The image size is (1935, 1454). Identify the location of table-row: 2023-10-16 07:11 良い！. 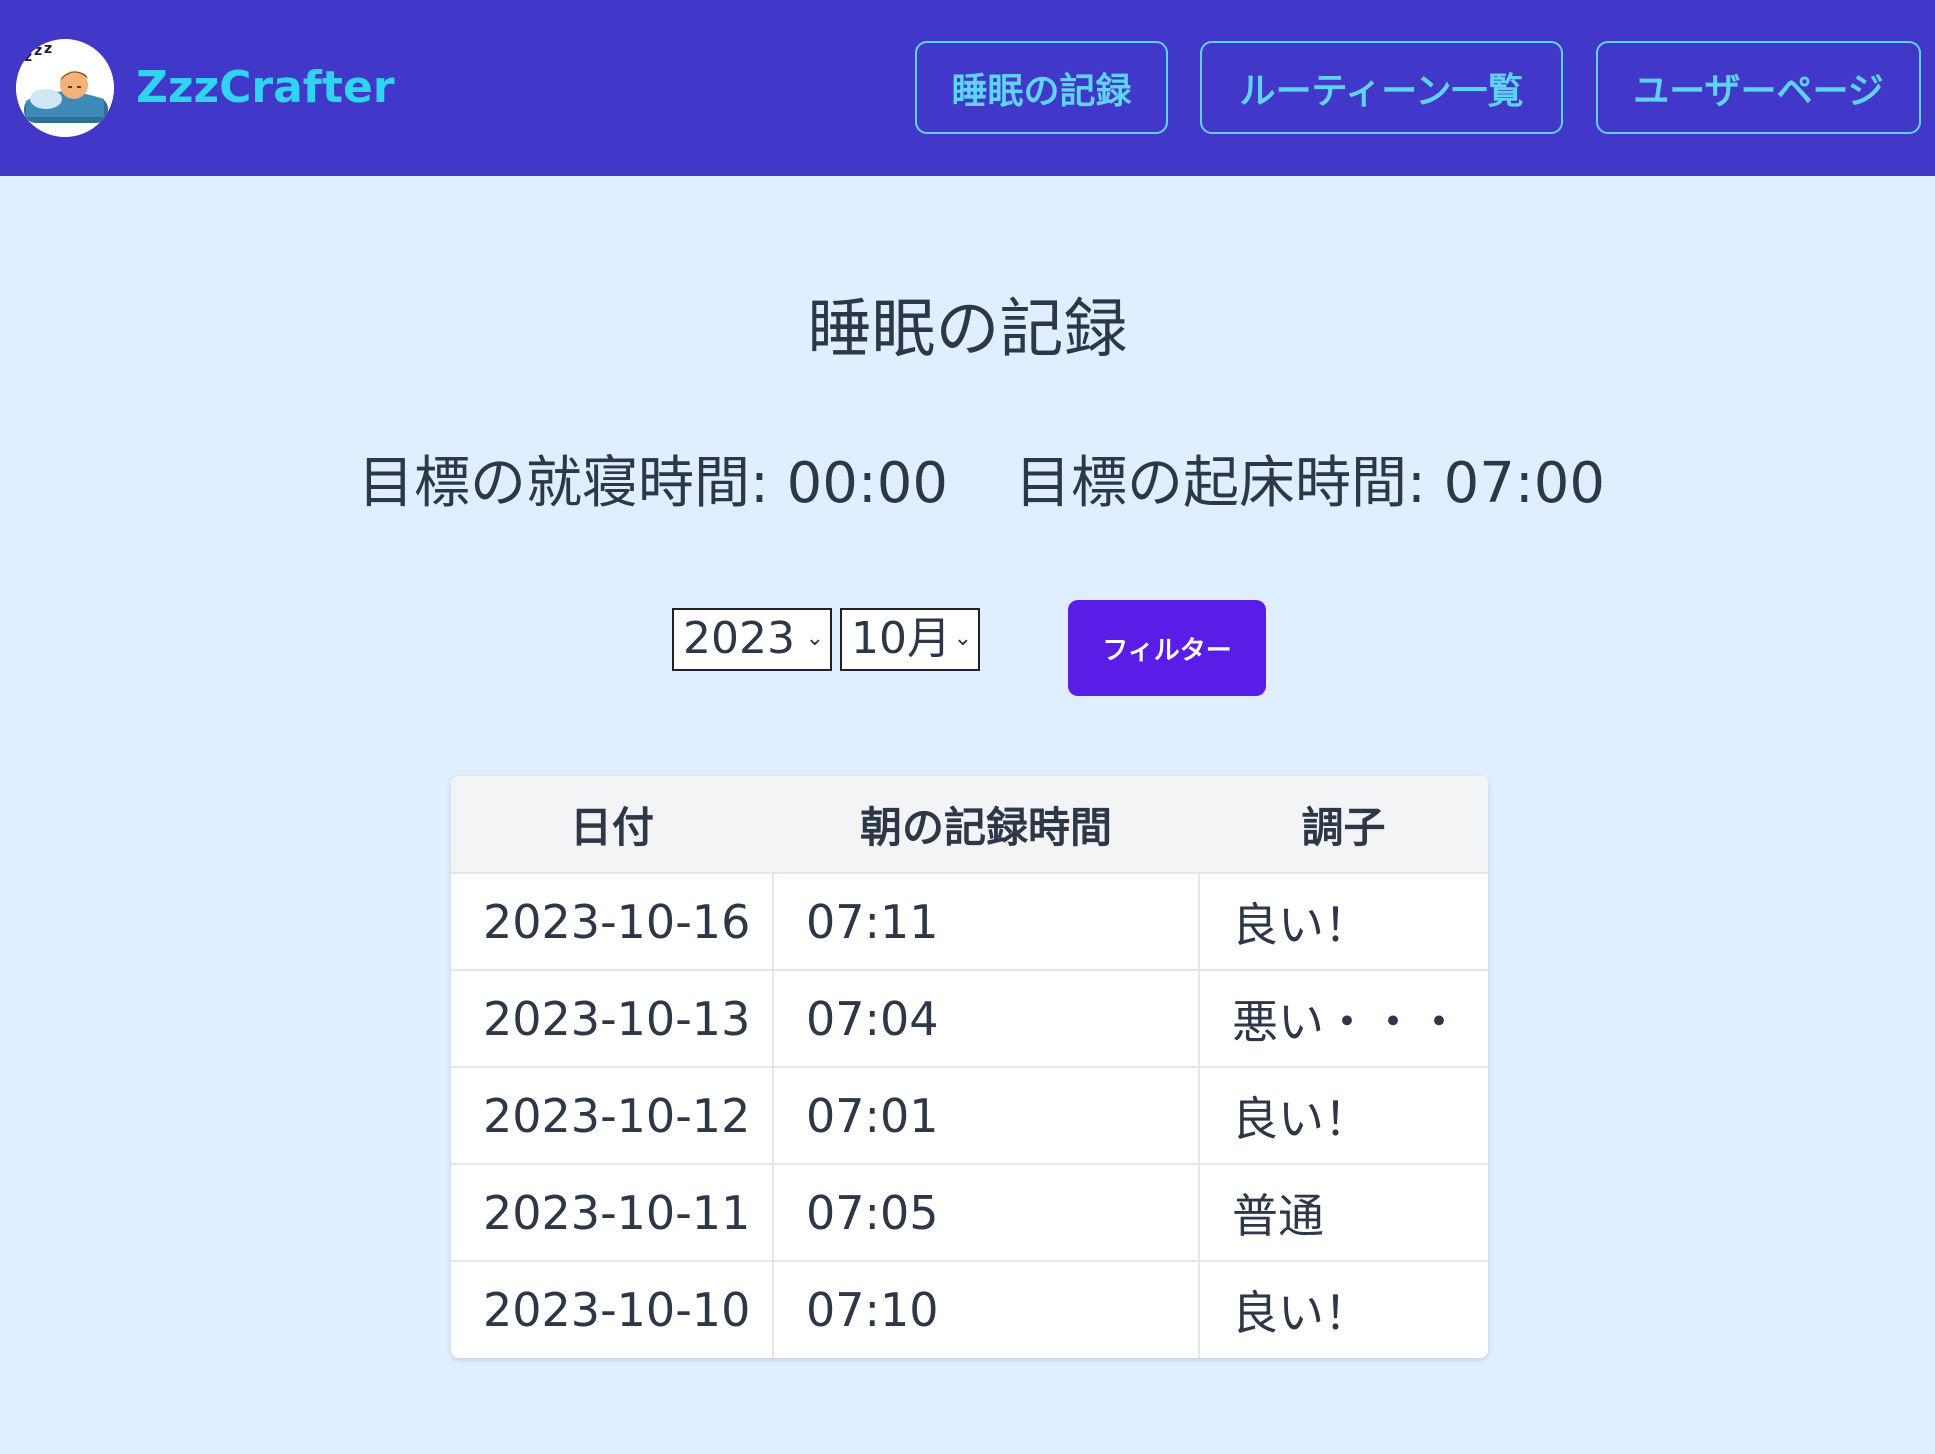
(969, 921).